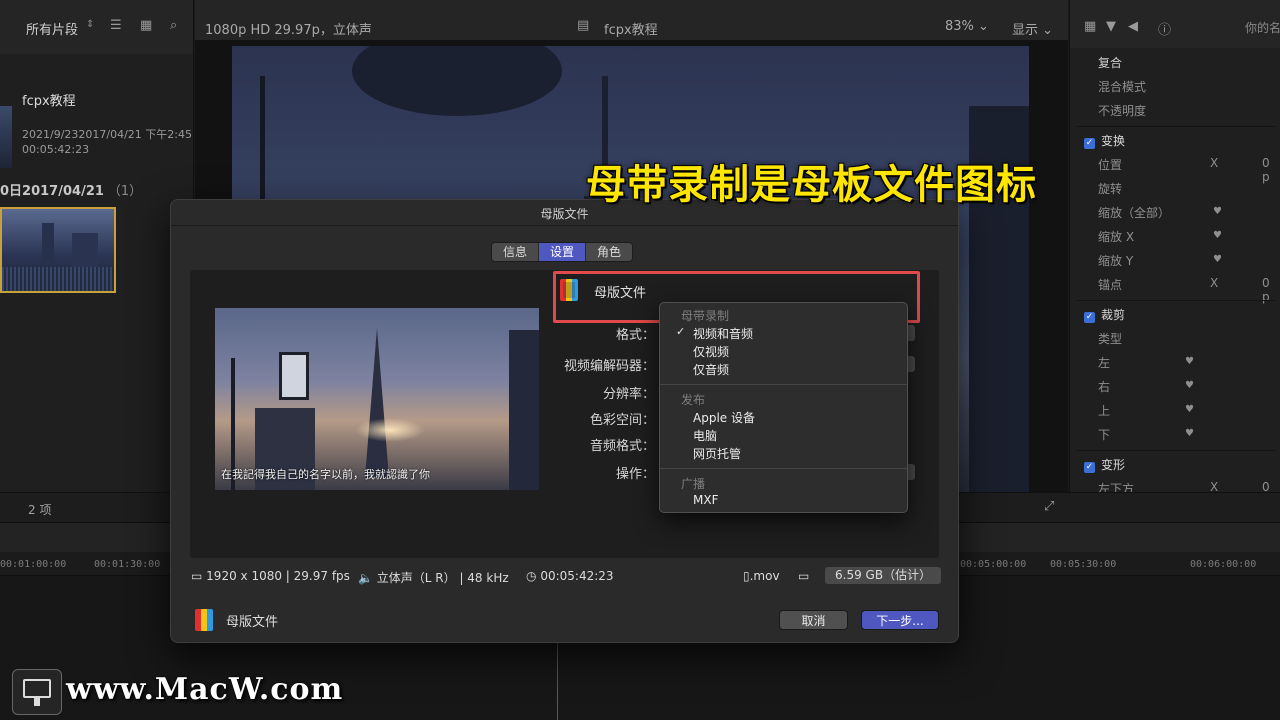 This screenshot has width=1280, height=720. Describe the element at coordinates (813, 620) in the screenshot. I see `cancel-button: 取消` at that location.